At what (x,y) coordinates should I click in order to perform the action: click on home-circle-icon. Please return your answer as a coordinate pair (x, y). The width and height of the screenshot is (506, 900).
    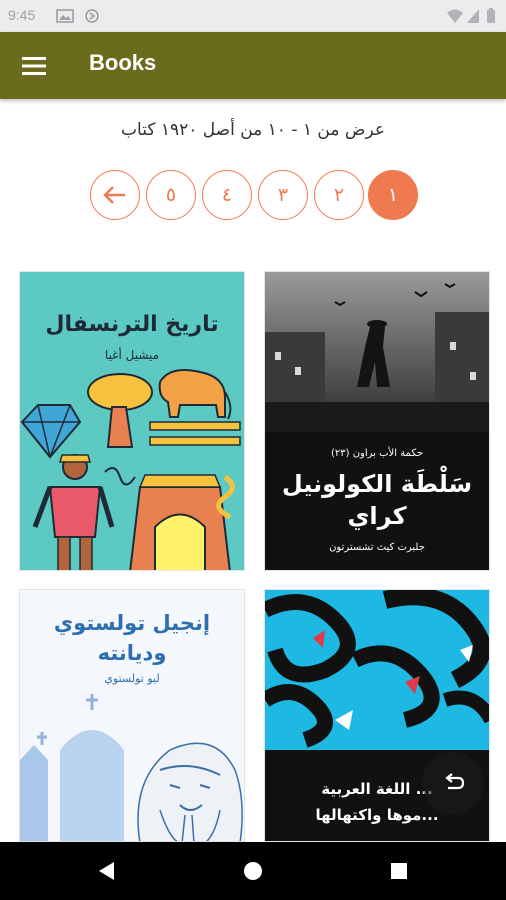
    Looking at the image, I should click on (253, 871).